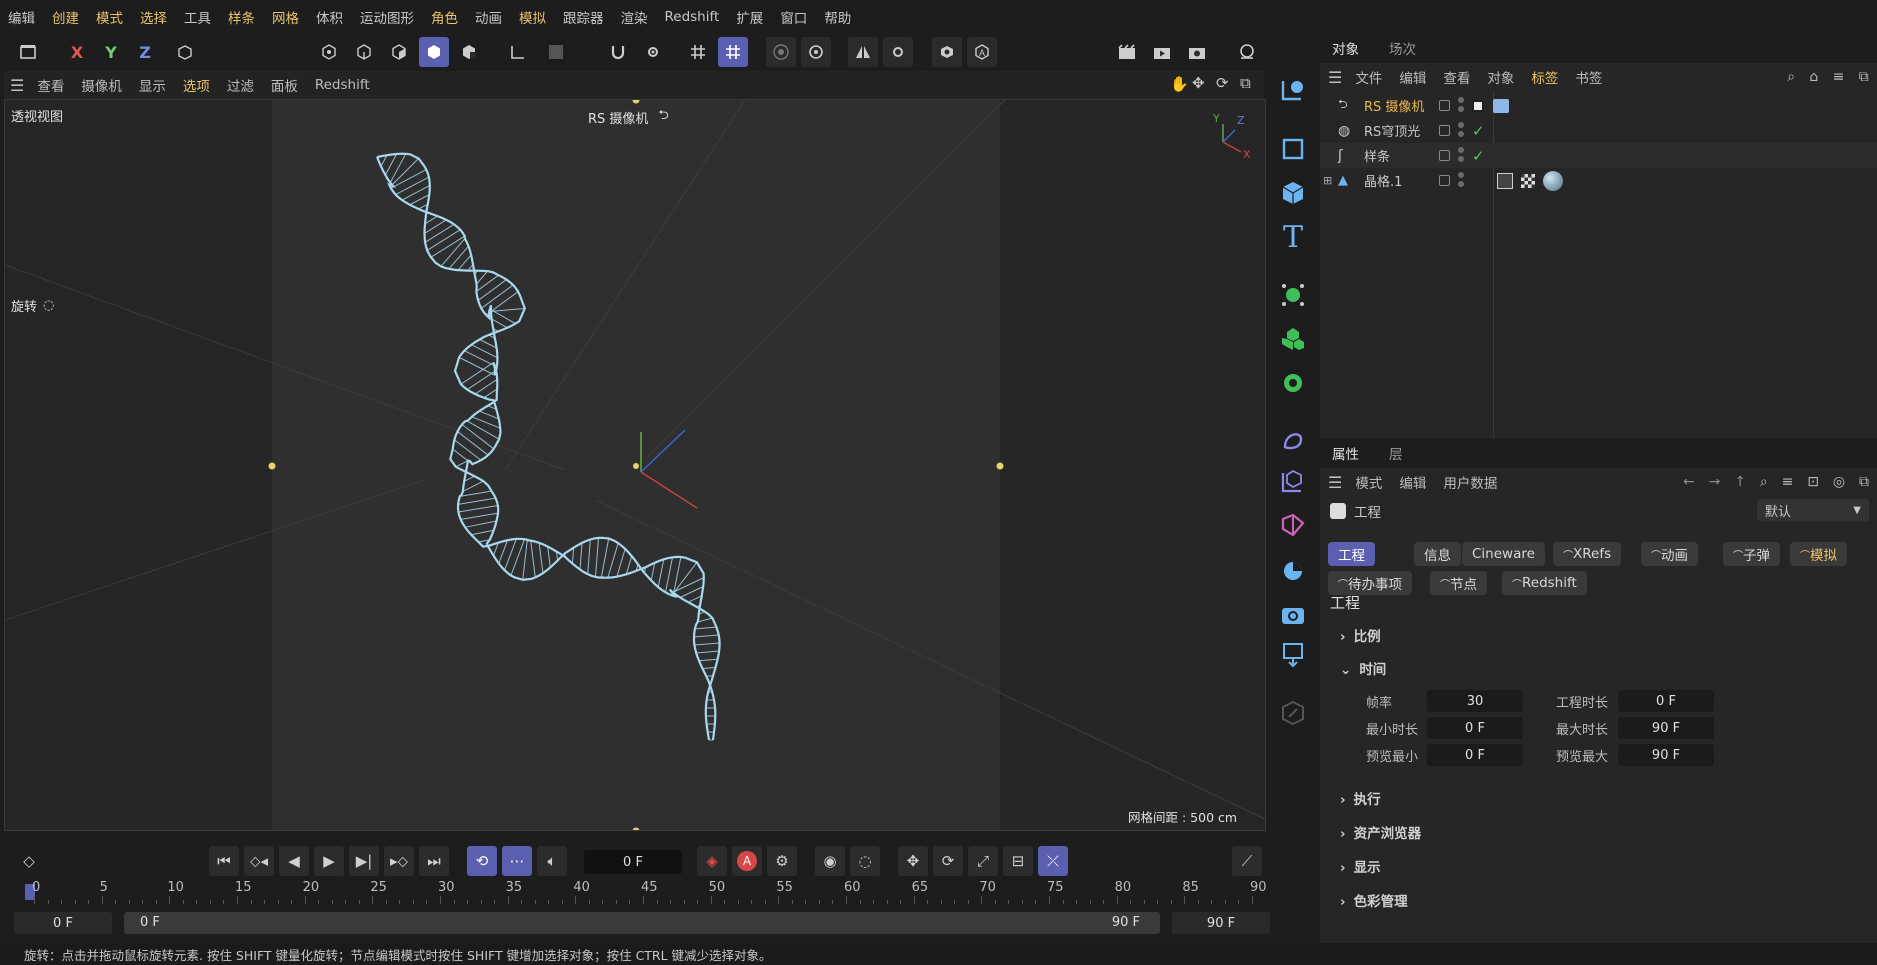  What do you see at coordinates (1500, 77) in the screenshot?
I see `object-menu-item: 对象` at bounding box center [1500, 77].